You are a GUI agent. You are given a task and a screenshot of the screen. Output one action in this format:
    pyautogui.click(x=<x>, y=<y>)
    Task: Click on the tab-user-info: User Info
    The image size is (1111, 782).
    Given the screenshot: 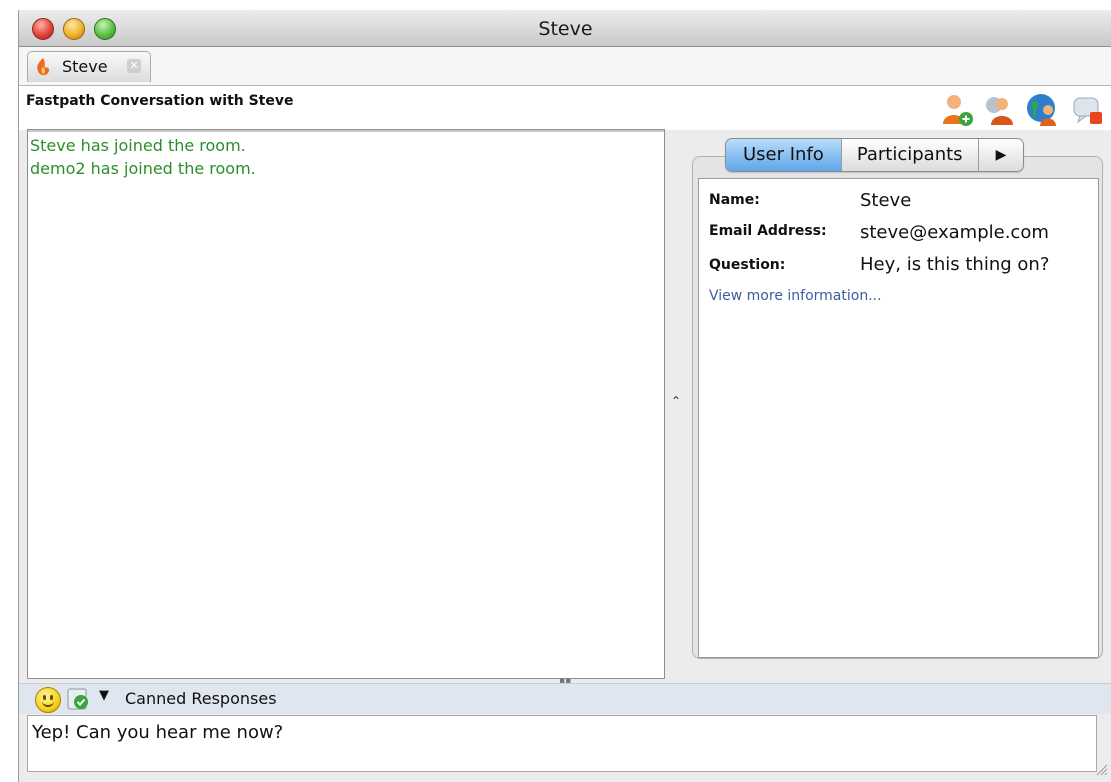 What is the action you would take?
    pyautogui.click(x=784, y=155)
    